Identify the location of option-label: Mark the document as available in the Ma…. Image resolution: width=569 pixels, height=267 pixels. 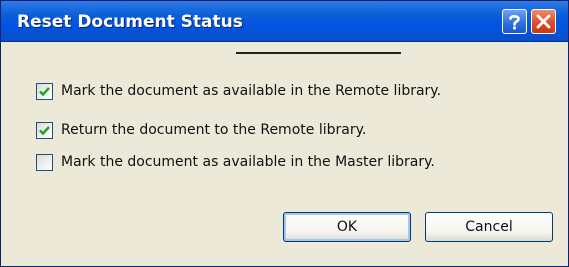
(248, 162).